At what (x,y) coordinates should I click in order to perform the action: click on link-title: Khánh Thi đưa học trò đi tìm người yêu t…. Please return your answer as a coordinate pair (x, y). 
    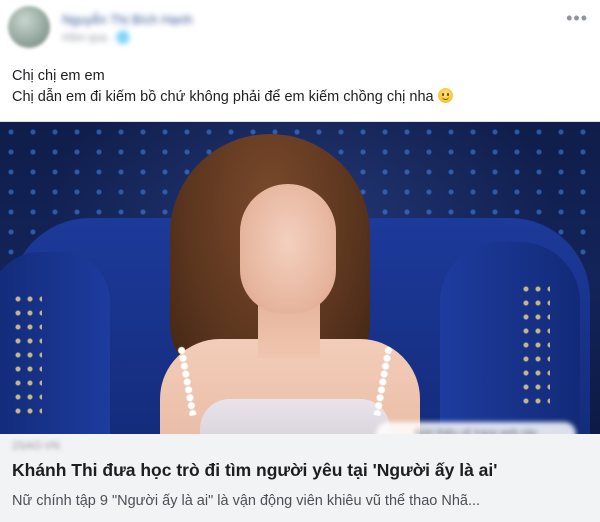
    Looking at the image, I should click on (302, 470).